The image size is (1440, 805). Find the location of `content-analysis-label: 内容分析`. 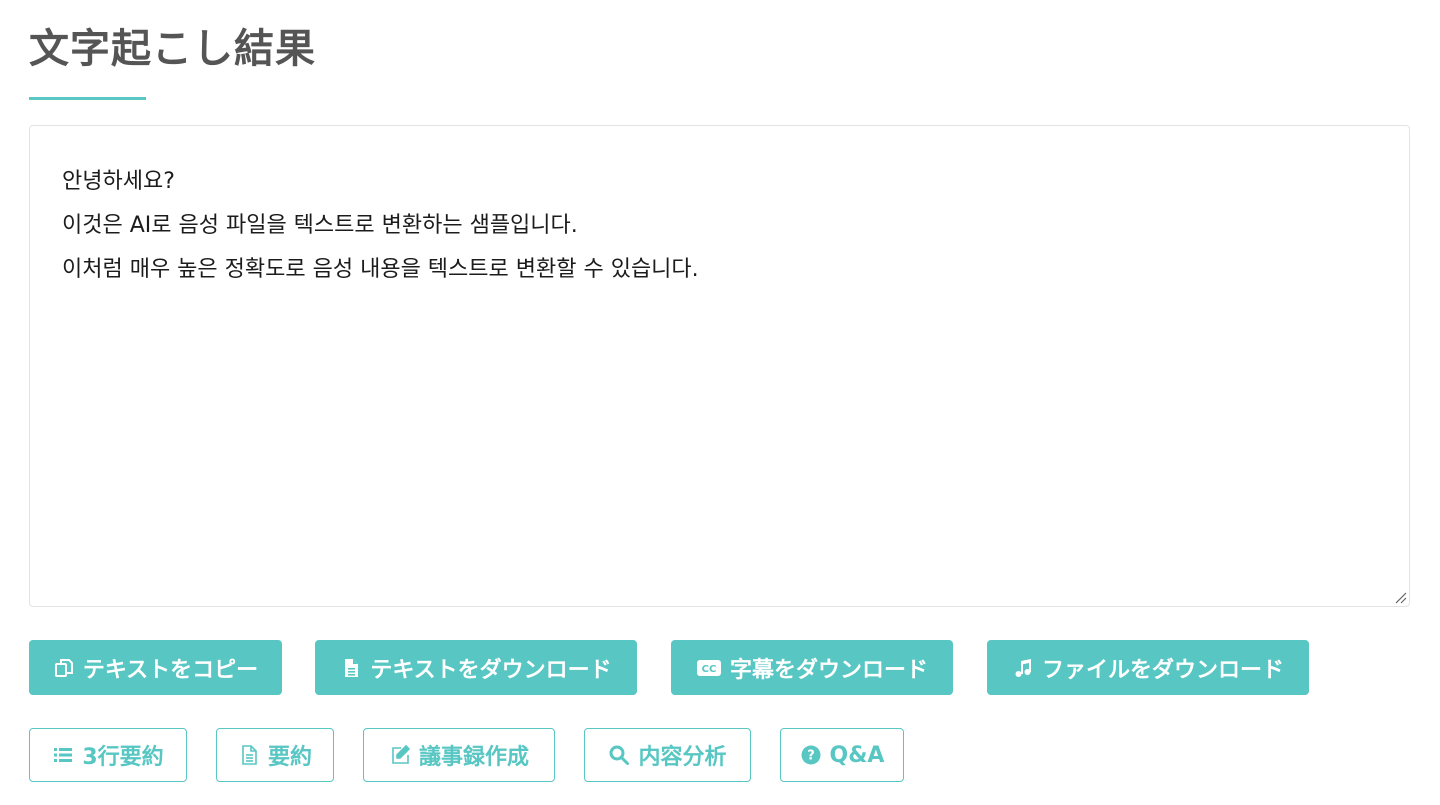

content-analysis-label: 内容分析 is located at coordinates (682, 757).